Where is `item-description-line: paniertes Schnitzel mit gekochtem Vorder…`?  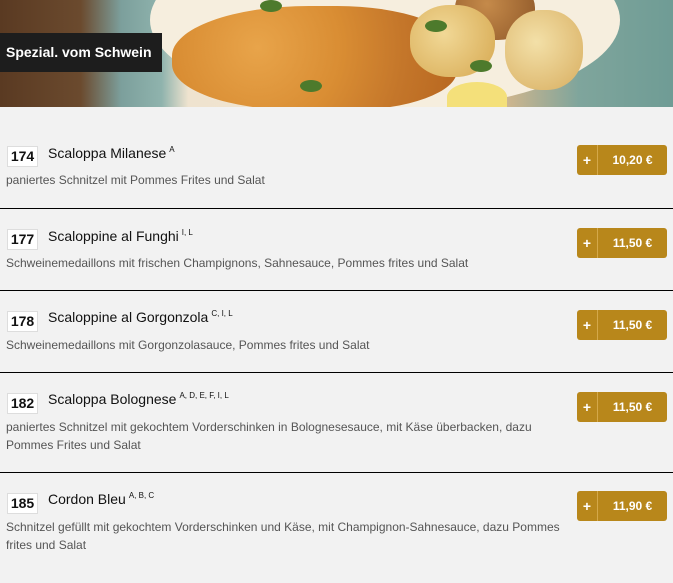 item-description-line: paniertes Schnitzel mit gekochtem Vorder… is located at coordinates (269, 427).